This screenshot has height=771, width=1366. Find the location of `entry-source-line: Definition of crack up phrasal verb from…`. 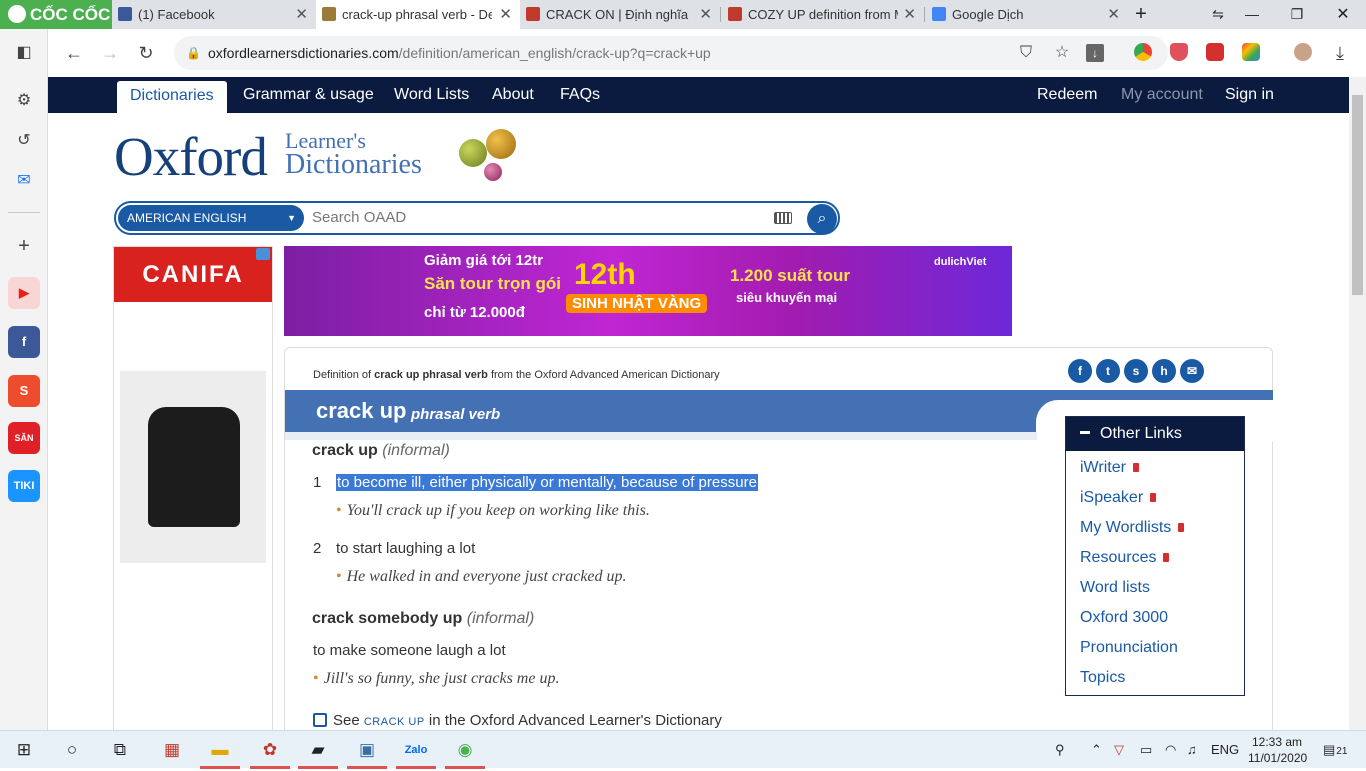

entry-source-line: Definition of crack up phrasal verb from… is located at coordinates (516, 375).